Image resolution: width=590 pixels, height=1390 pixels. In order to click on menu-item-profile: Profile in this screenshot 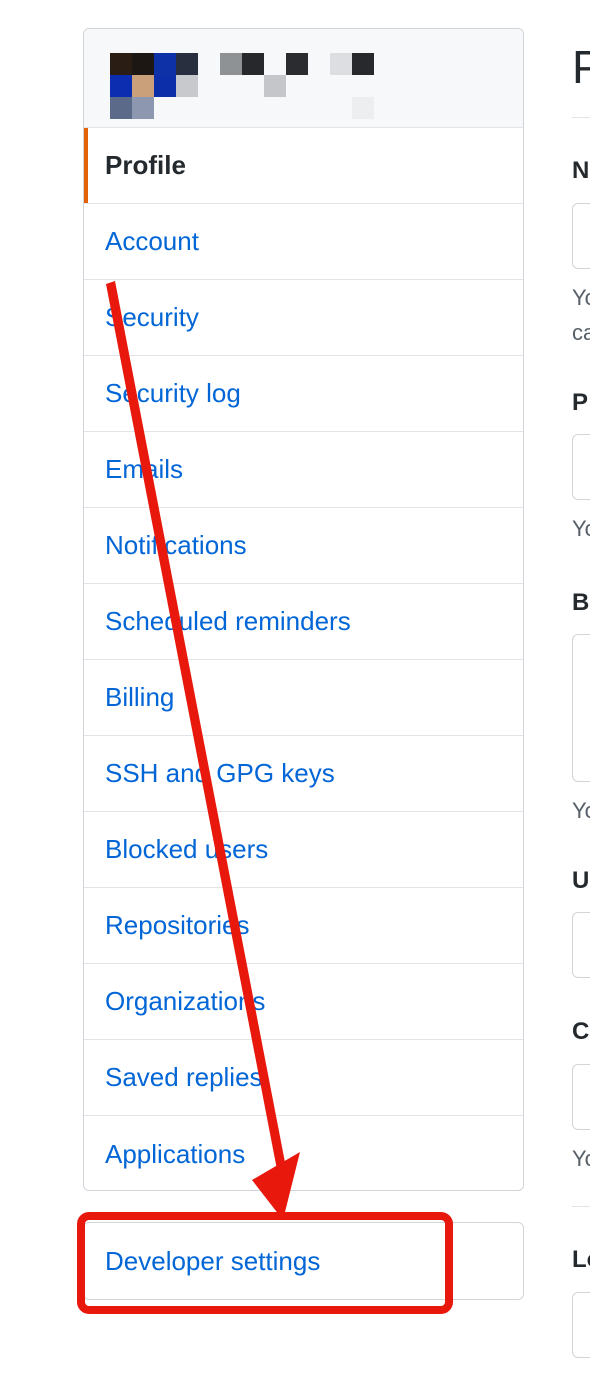, I will do `click(303, 166)`.